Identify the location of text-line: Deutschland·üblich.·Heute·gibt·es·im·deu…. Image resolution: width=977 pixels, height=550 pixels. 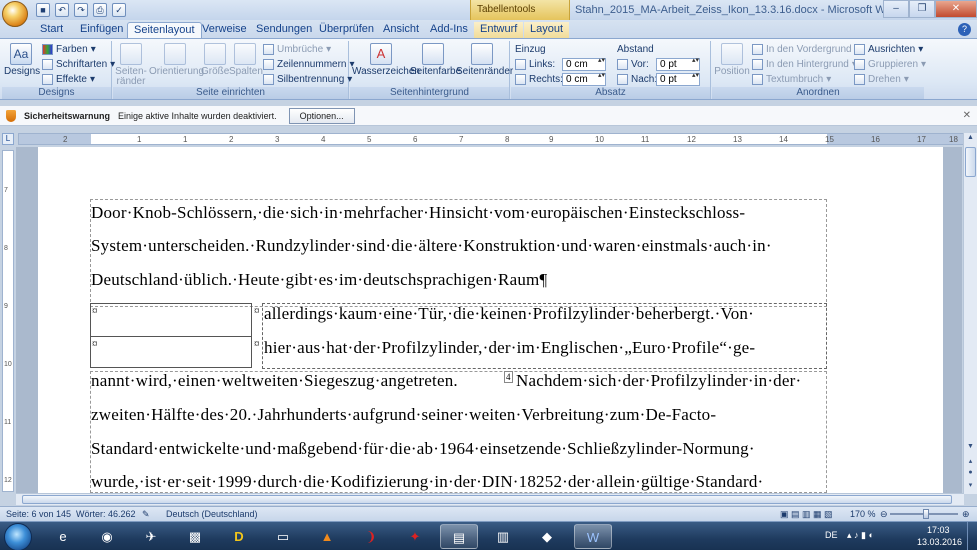
(319, 280).